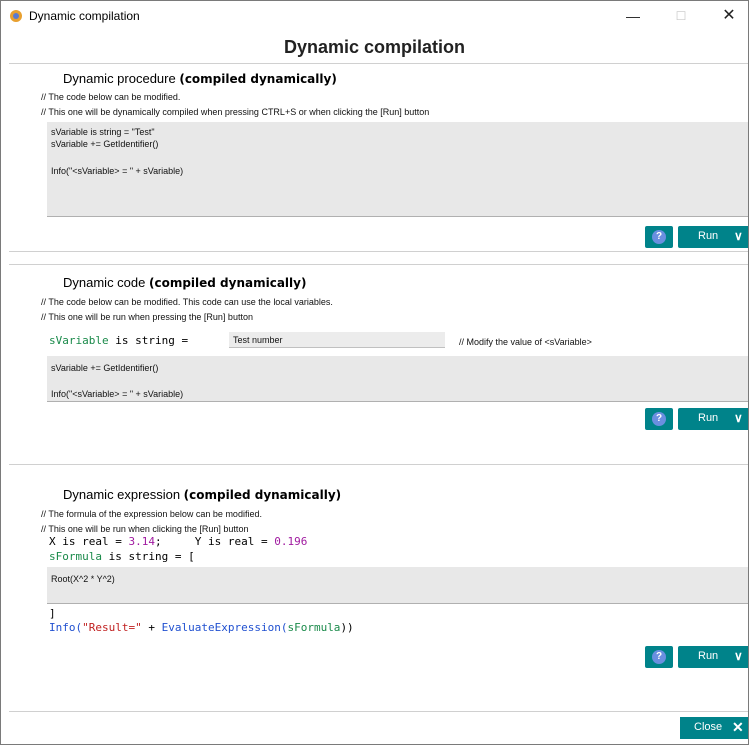  What do you see at coordinates (111, 97) in the screenshot?
I see `comment-line: // The code below can be modified.` at bounding box center [111, 97].